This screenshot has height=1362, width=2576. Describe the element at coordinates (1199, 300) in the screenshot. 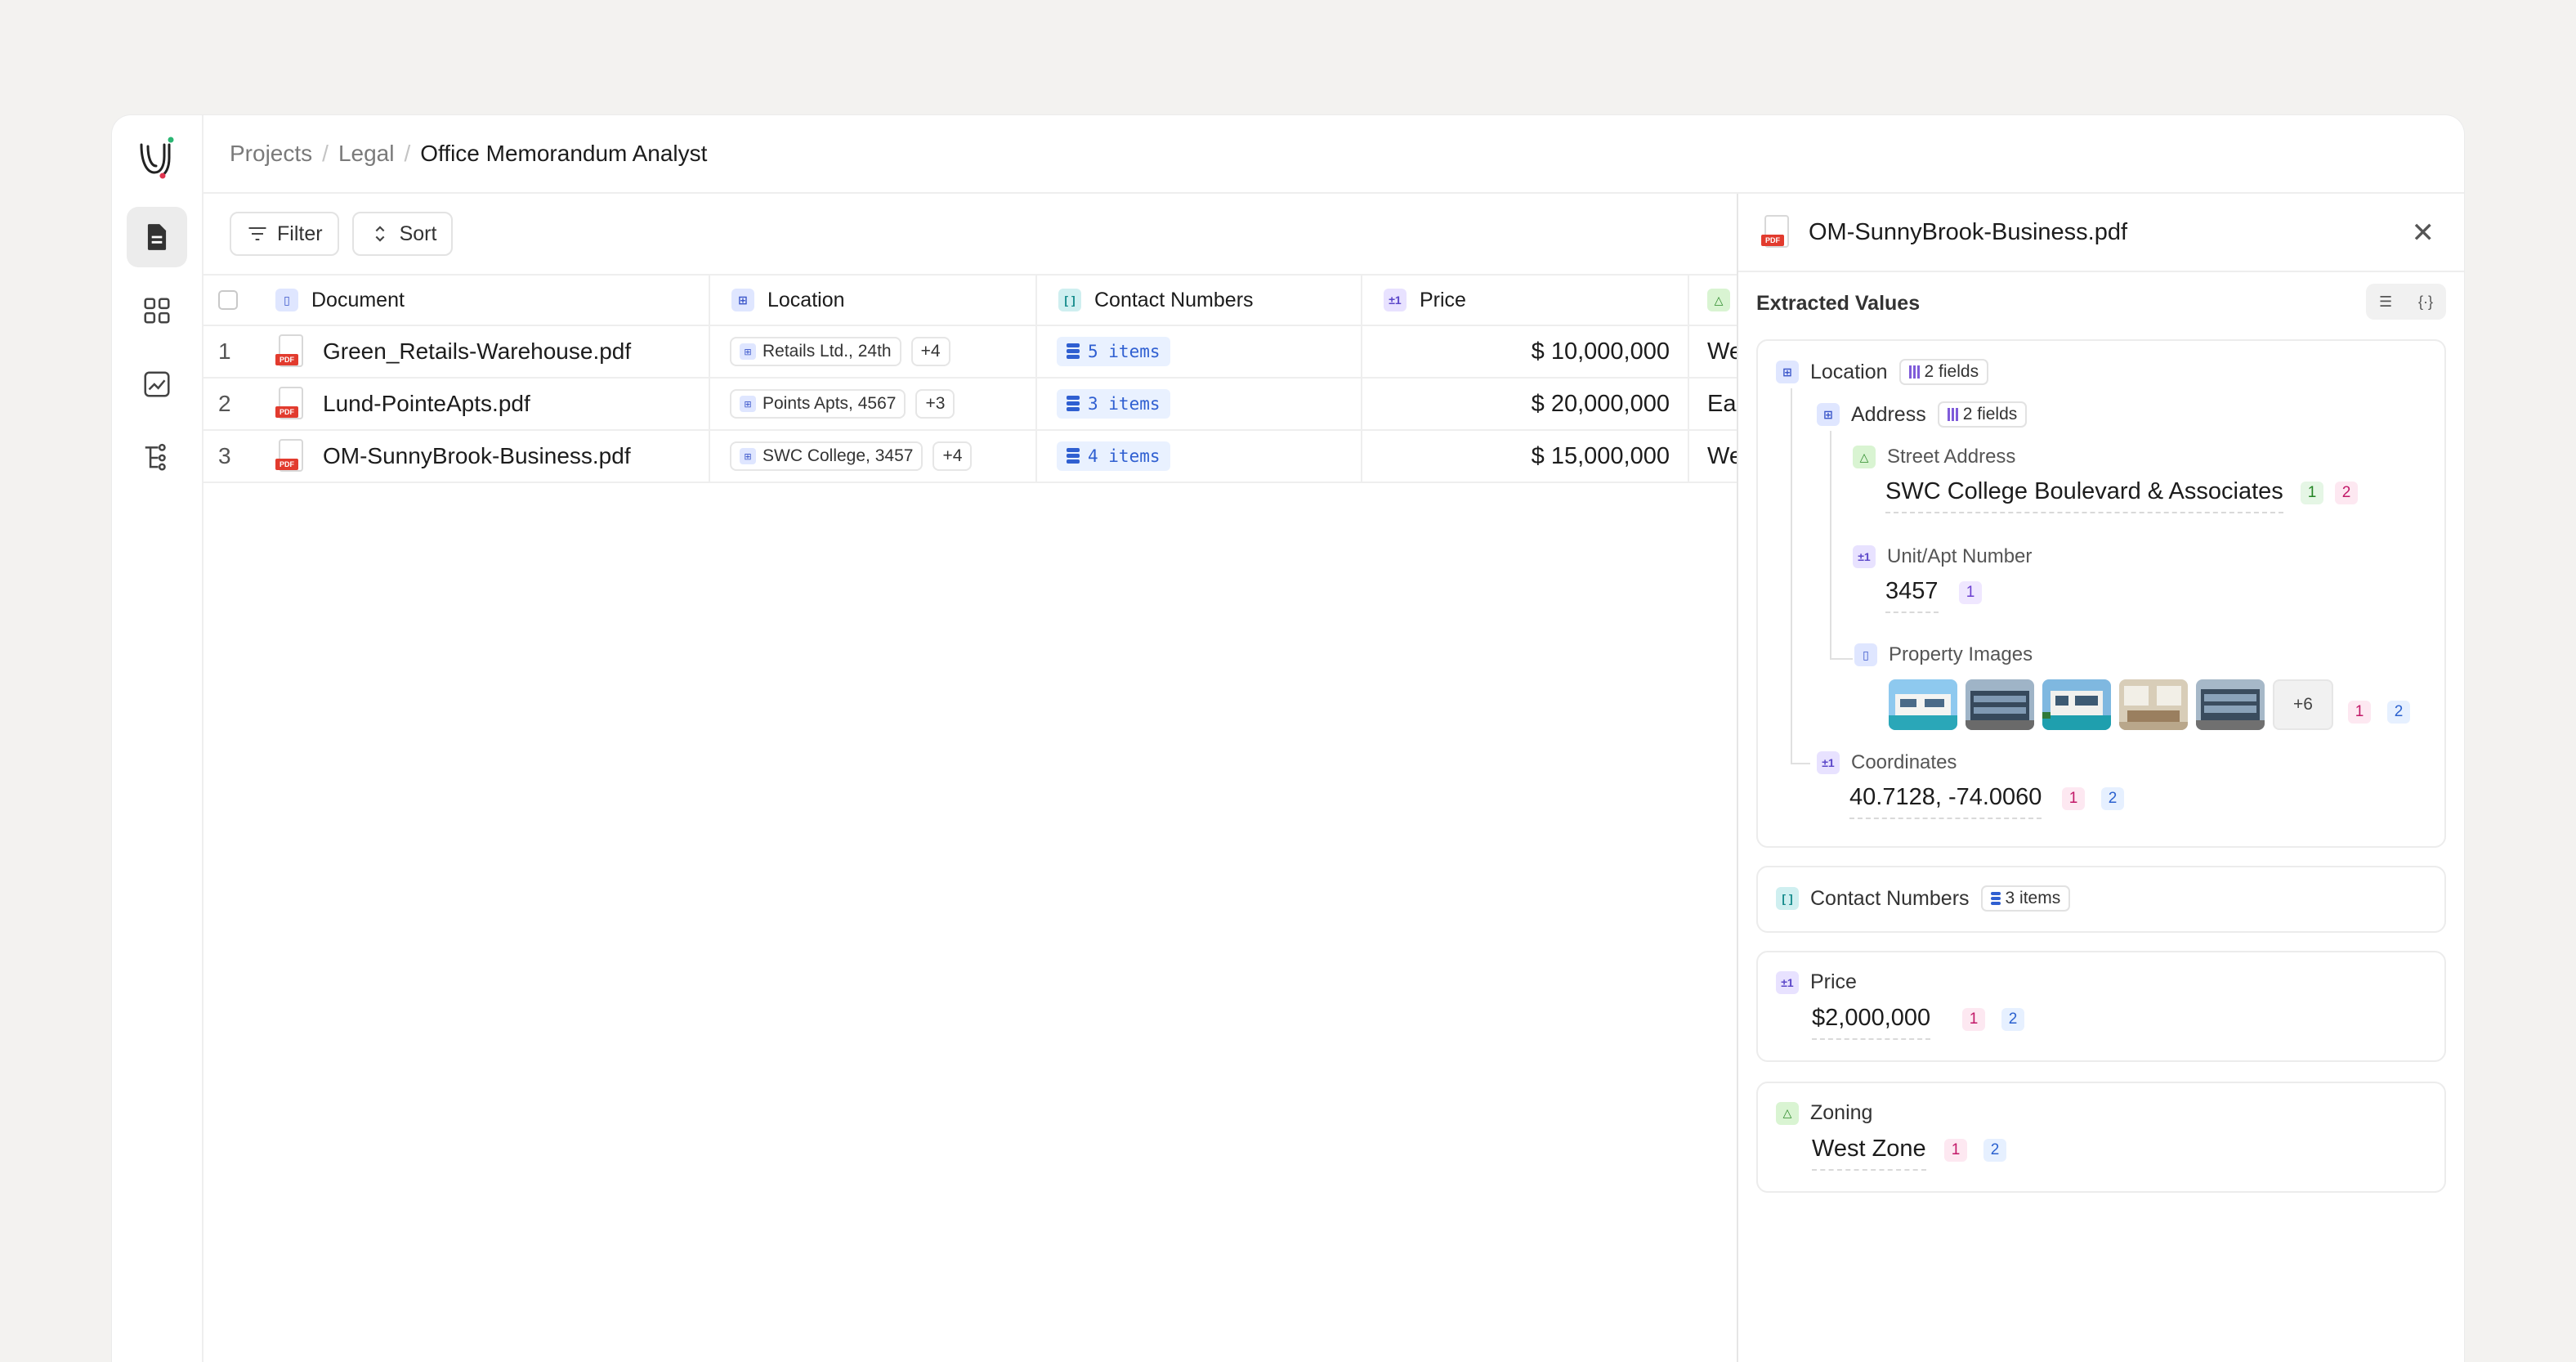

I see `column-header-contact: [ ] Contact Numbers` at that location.